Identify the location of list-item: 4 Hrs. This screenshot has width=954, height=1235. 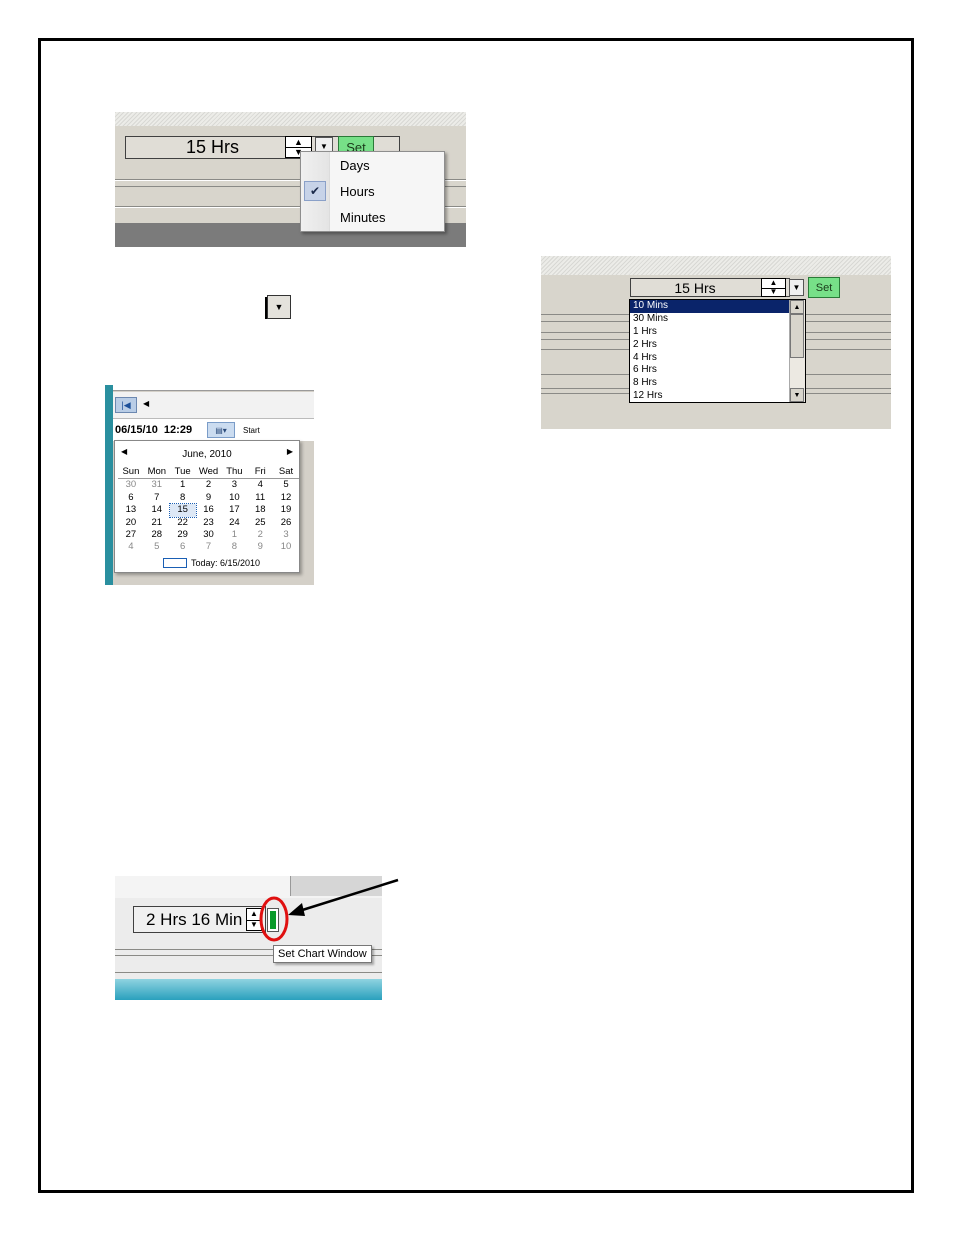
(717, 358).